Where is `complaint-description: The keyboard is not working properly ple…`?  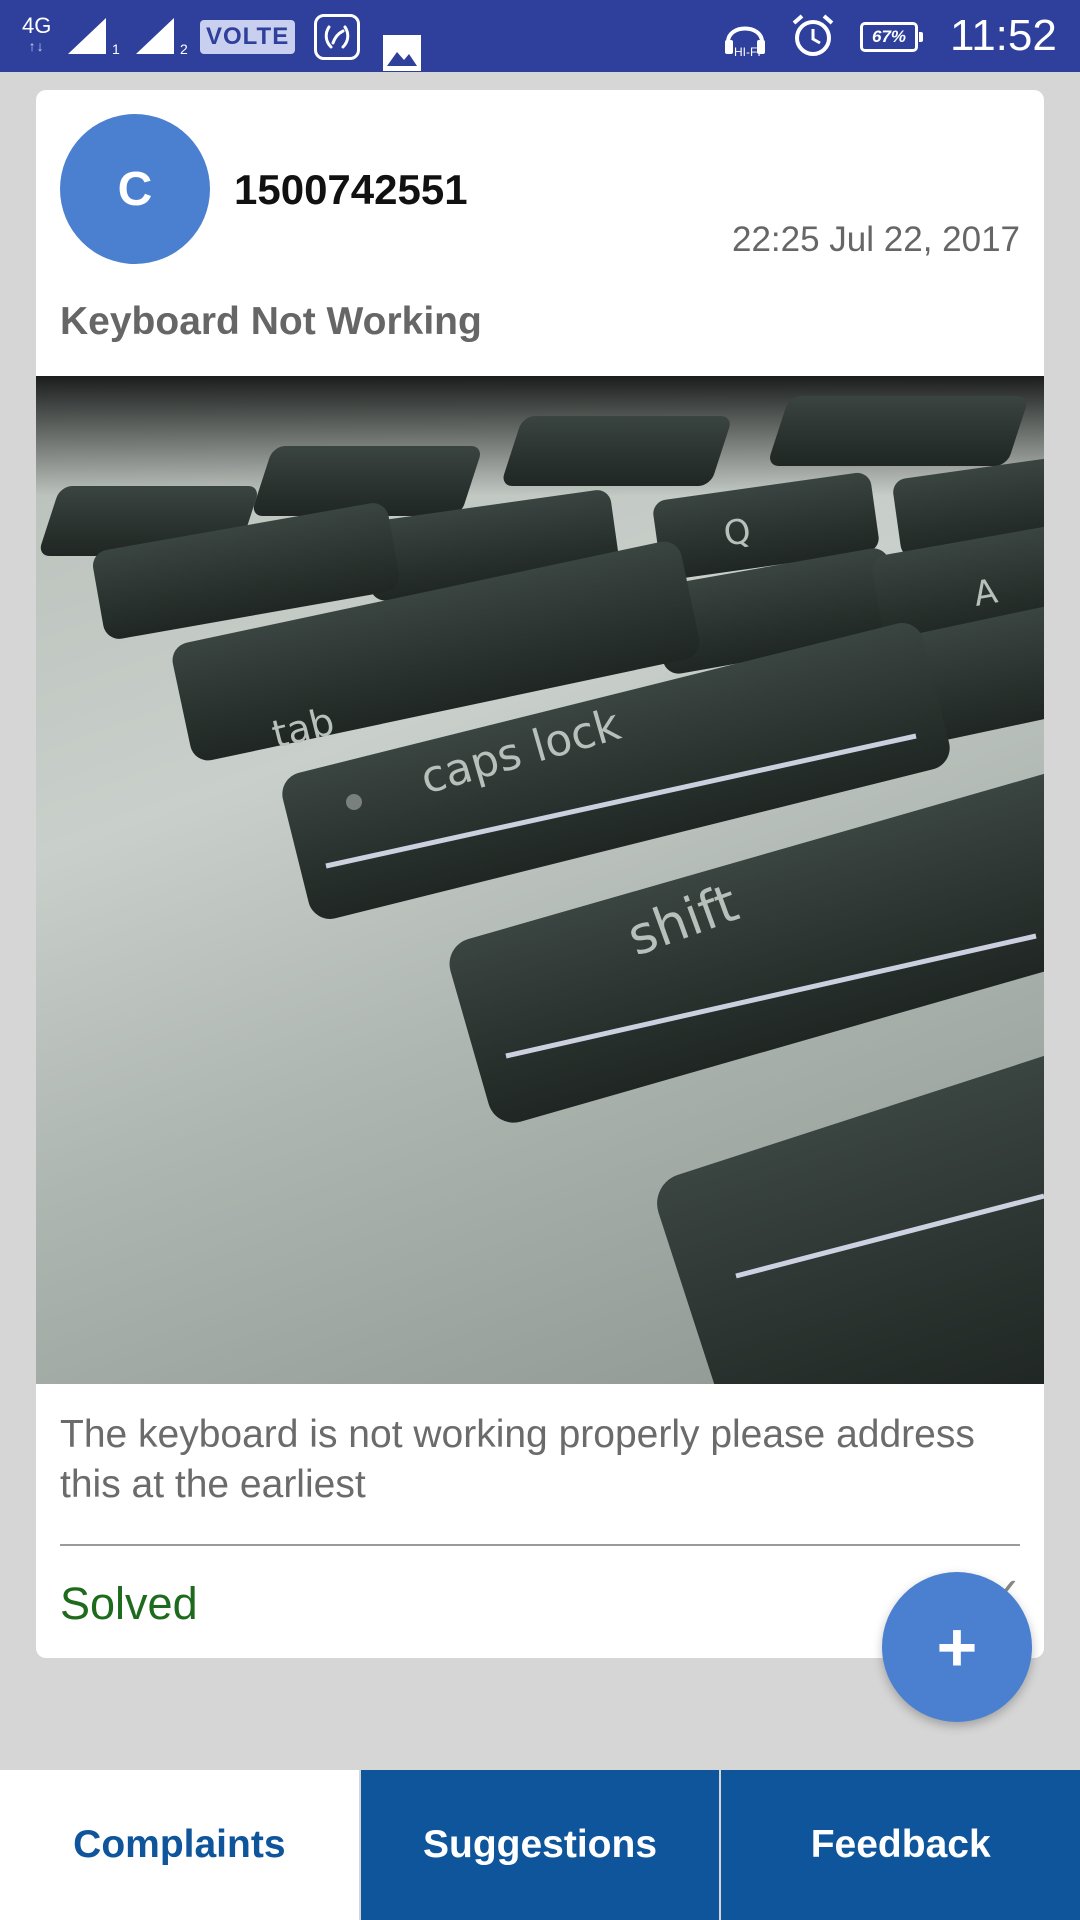
complaint-description: The keyboard is not working properly ple… is located at coordinates (517, 1459).